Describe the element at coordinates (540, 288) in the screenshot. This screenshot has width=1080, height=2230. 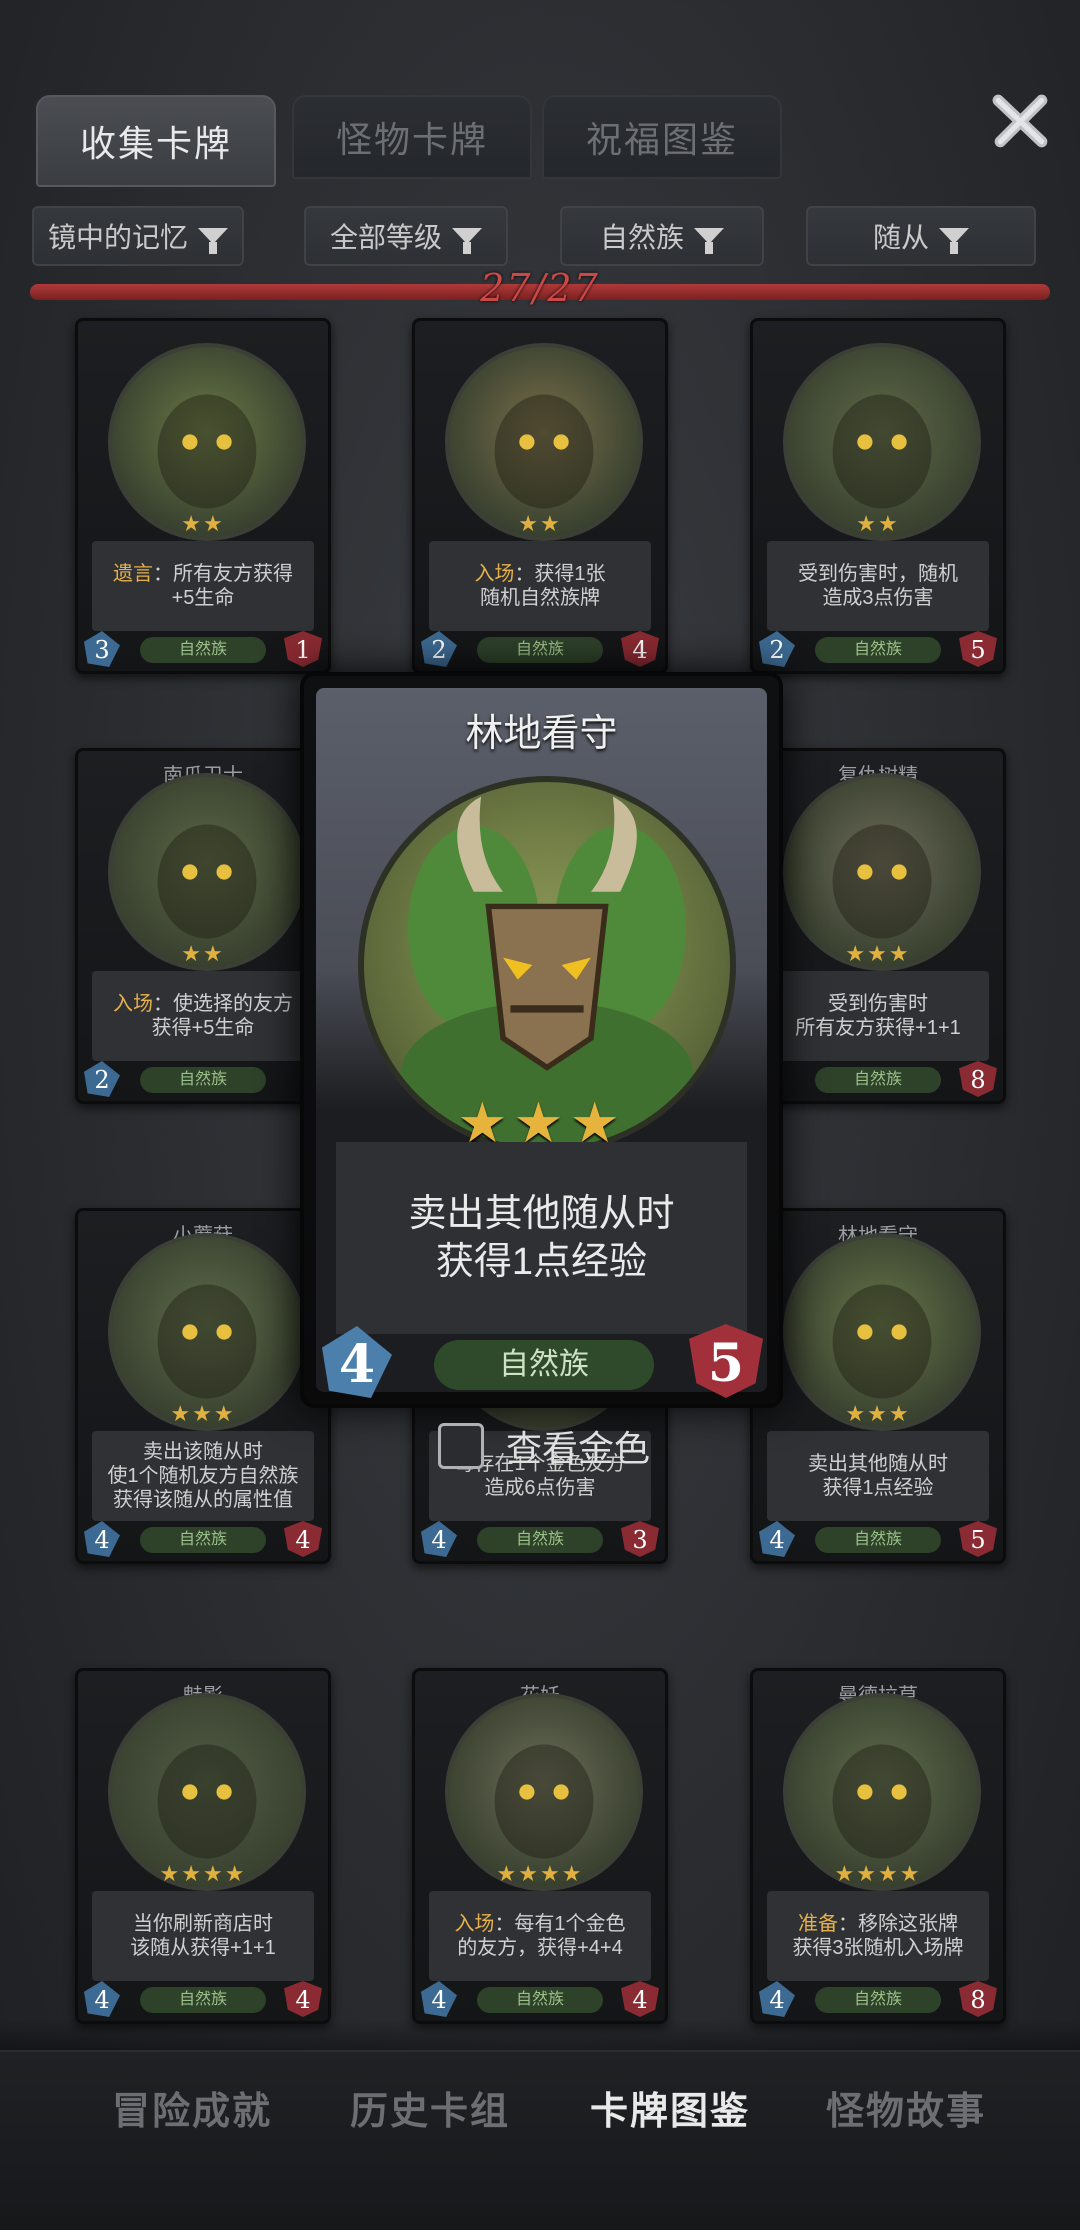
I see `collection-progress-text: 27/27` at that location.